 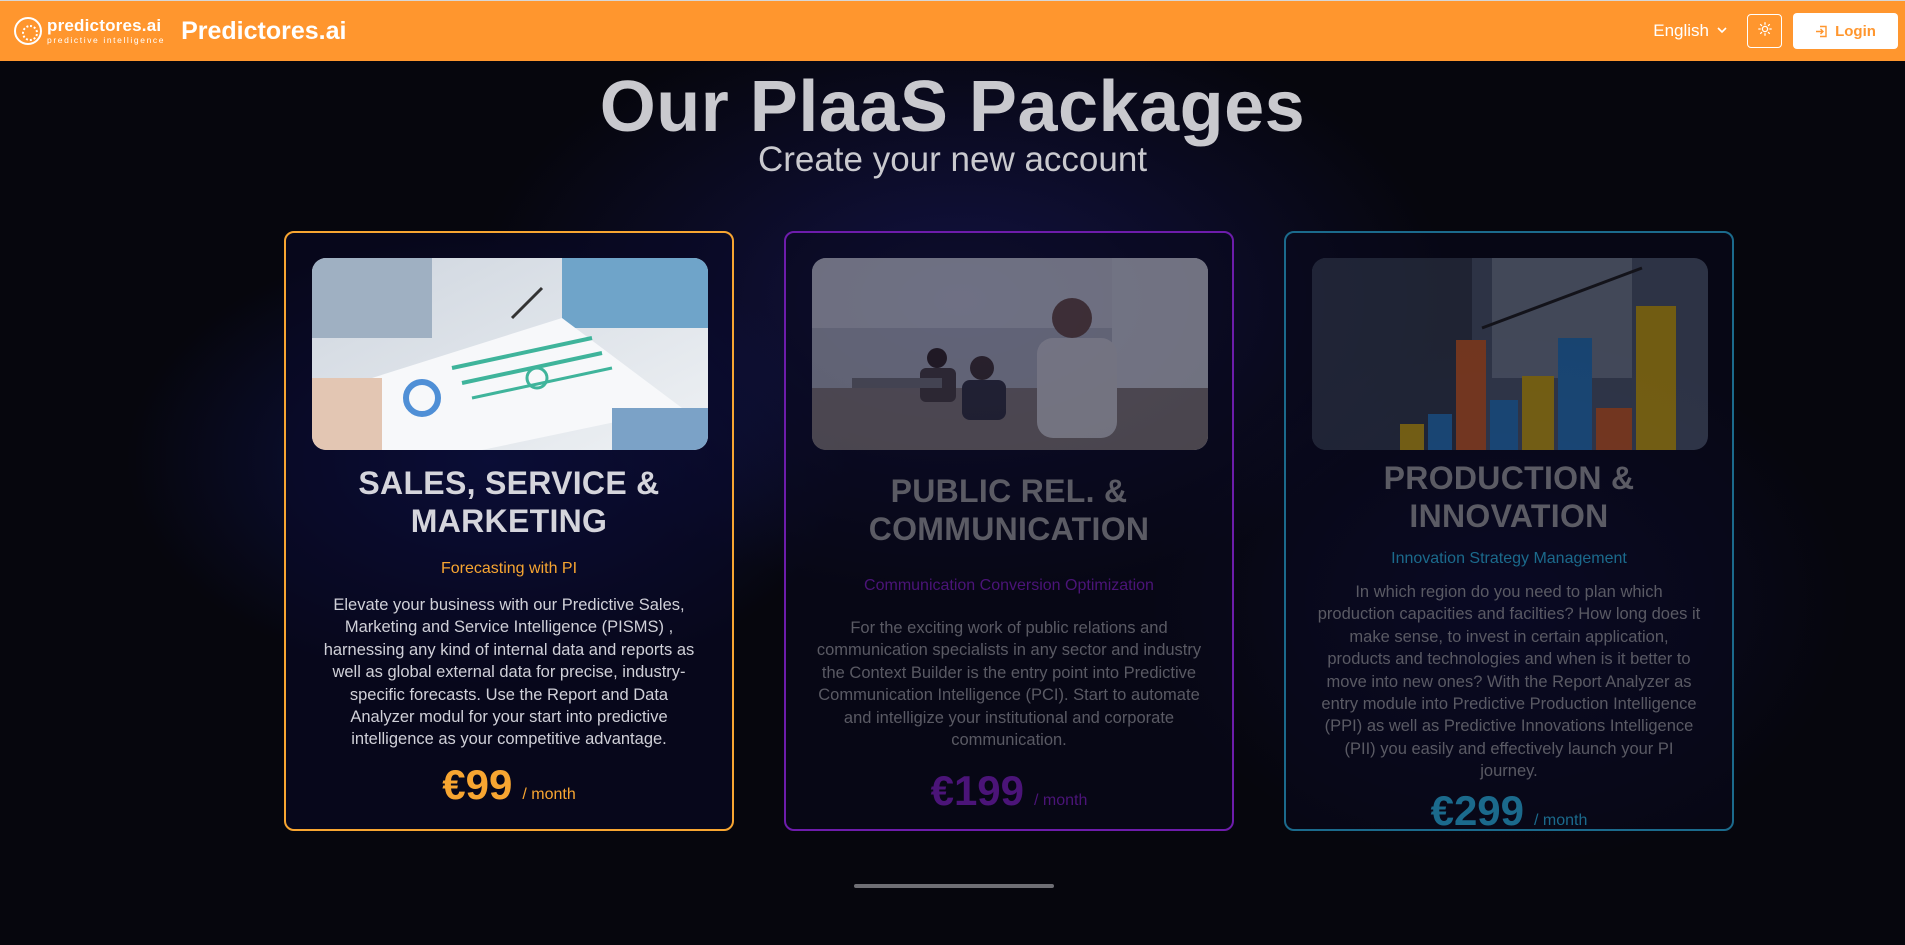 What do you see at coordinates (952, 159) in the screenshot?
I see `page-subtitle: Create your new account` at bounding box center [952, 159].